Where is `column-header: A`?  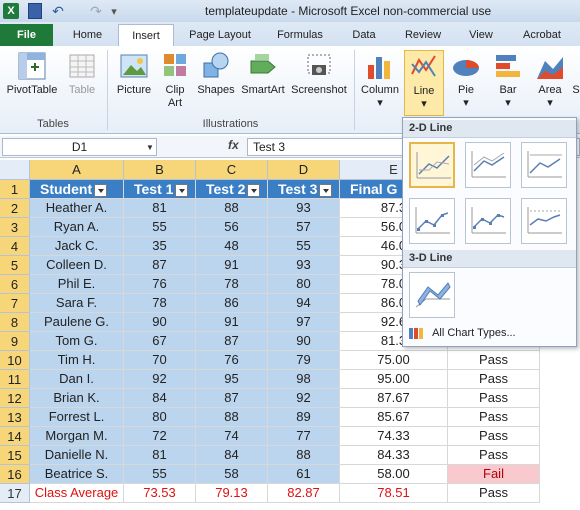 column-header: A is located at coordinates (77, 170).